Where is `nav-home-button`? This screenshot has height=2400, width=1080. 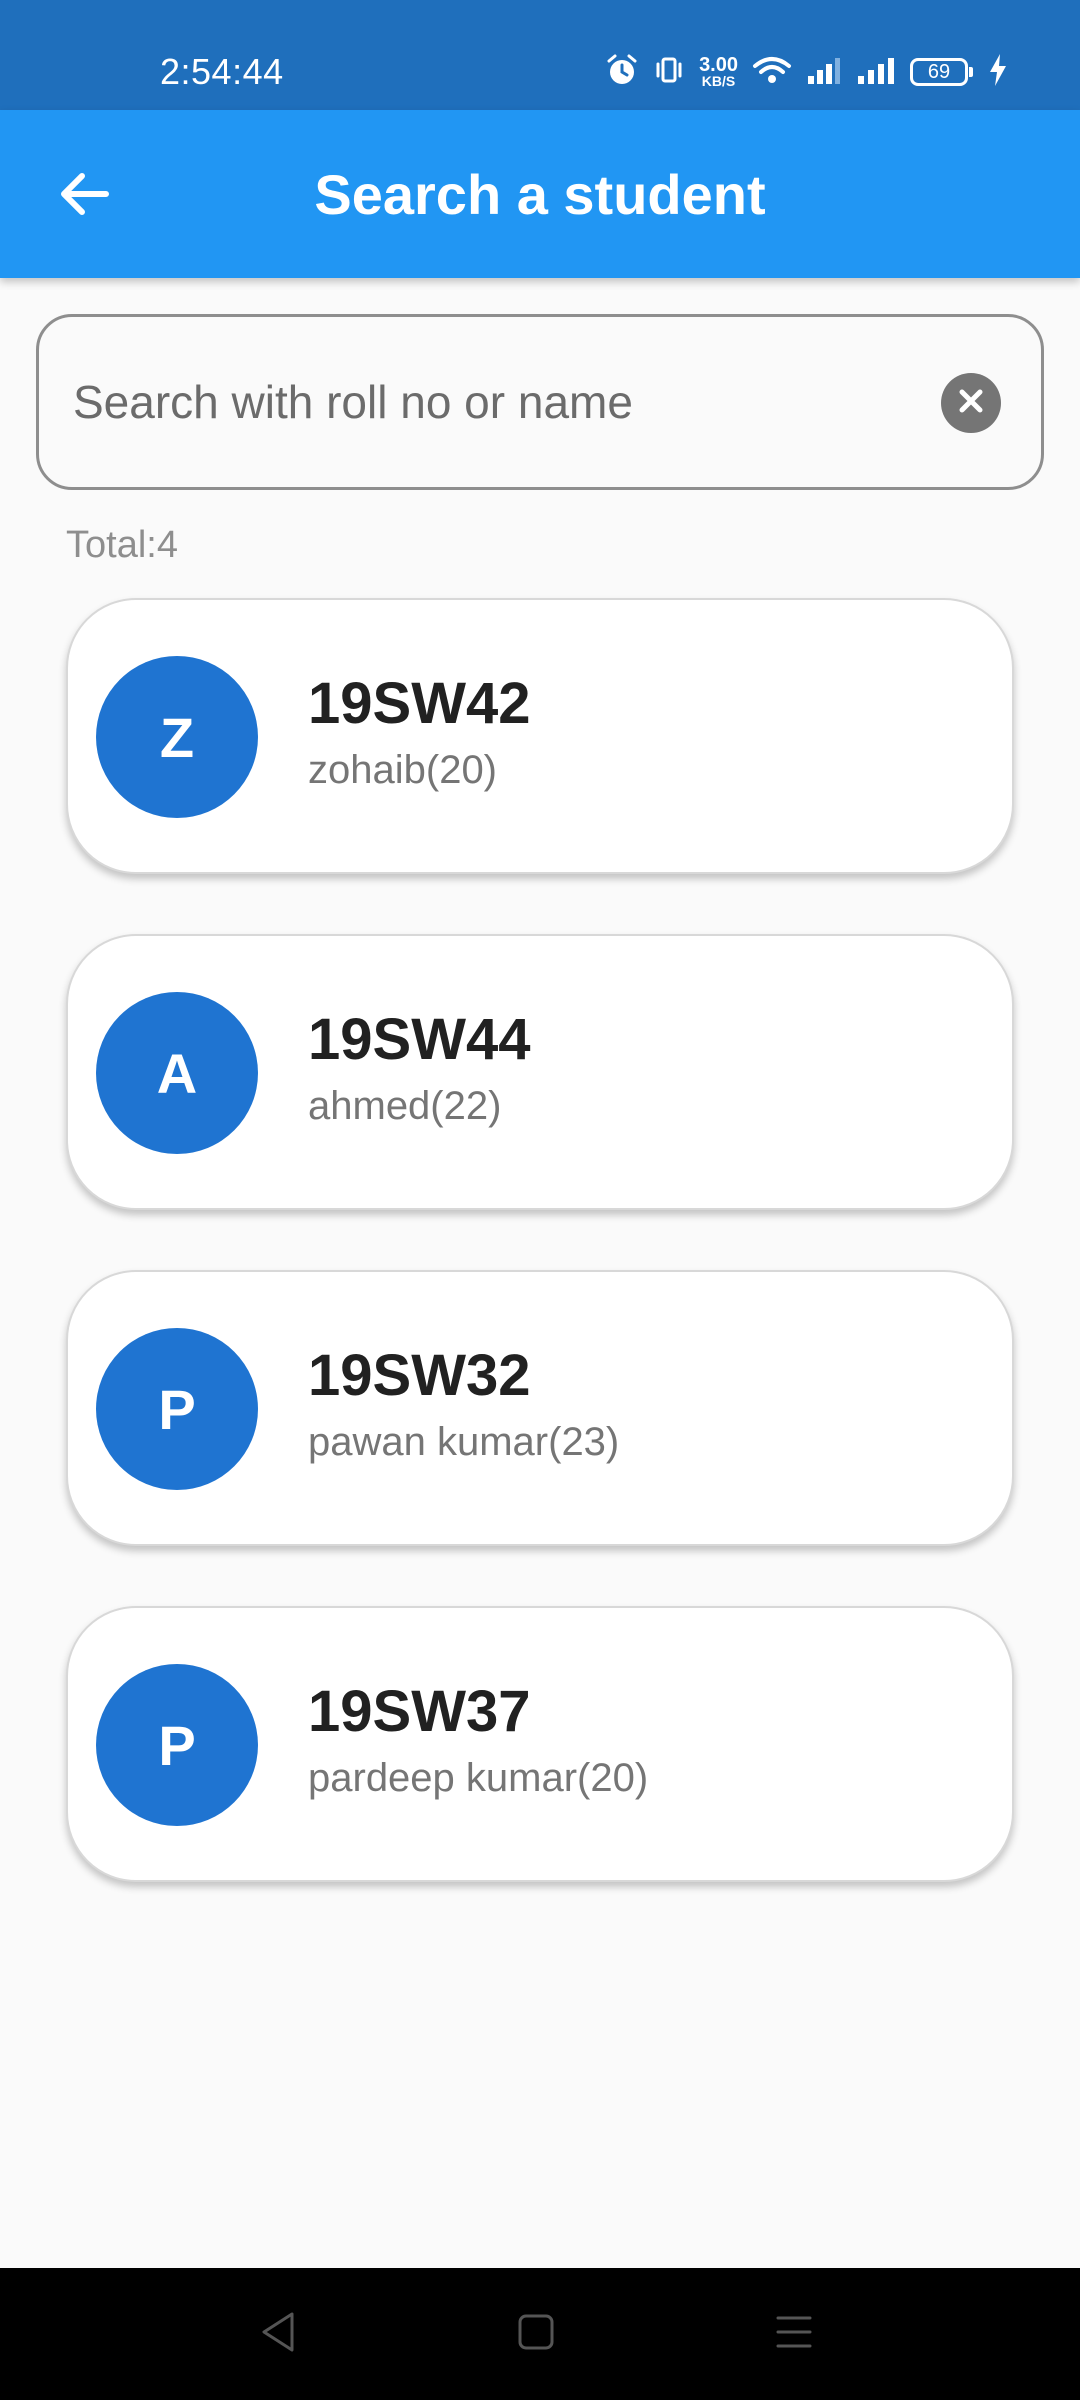
nav-home-button is located at coordinates (536, 2334).